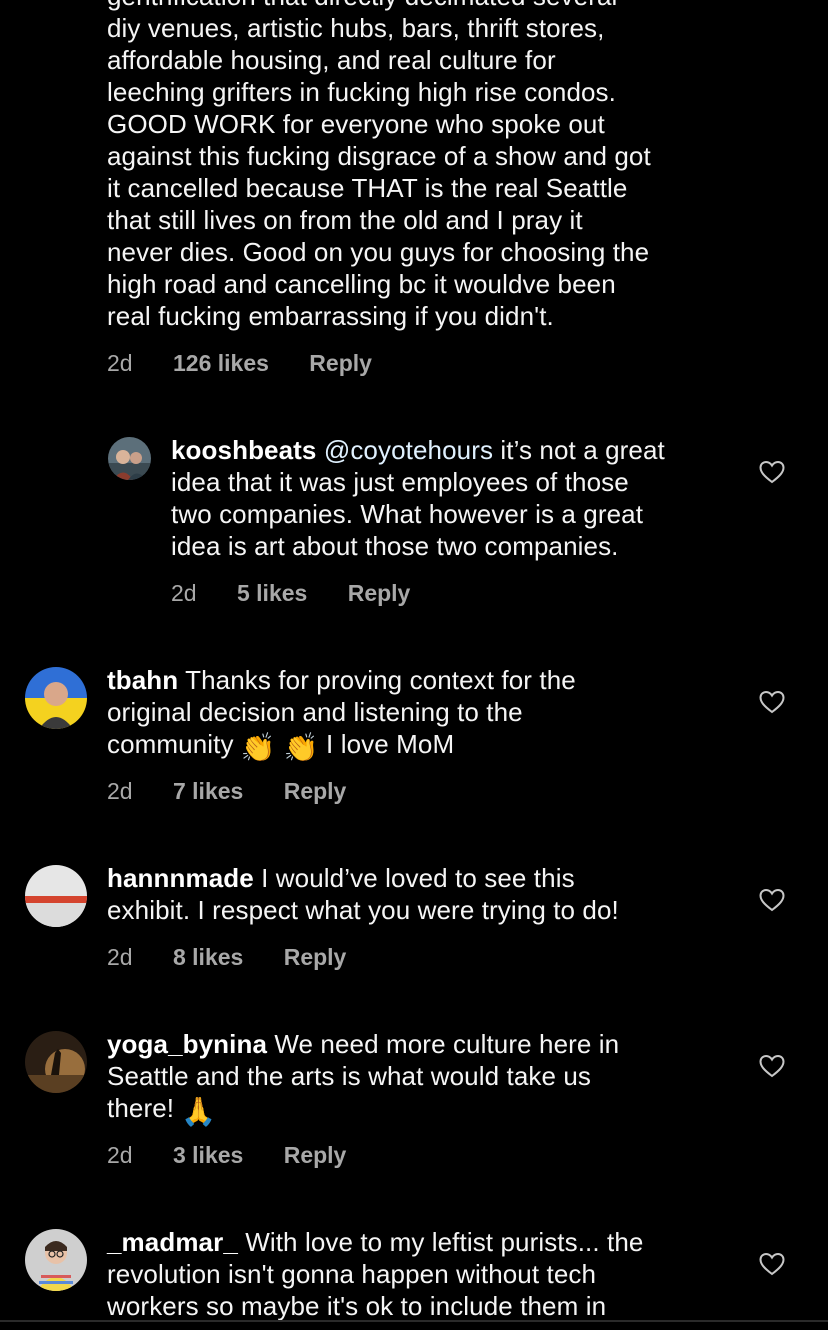  Describe the element at coordinates (208, 791) in the screenshot. I see `like-count: 7 likes` at that location.